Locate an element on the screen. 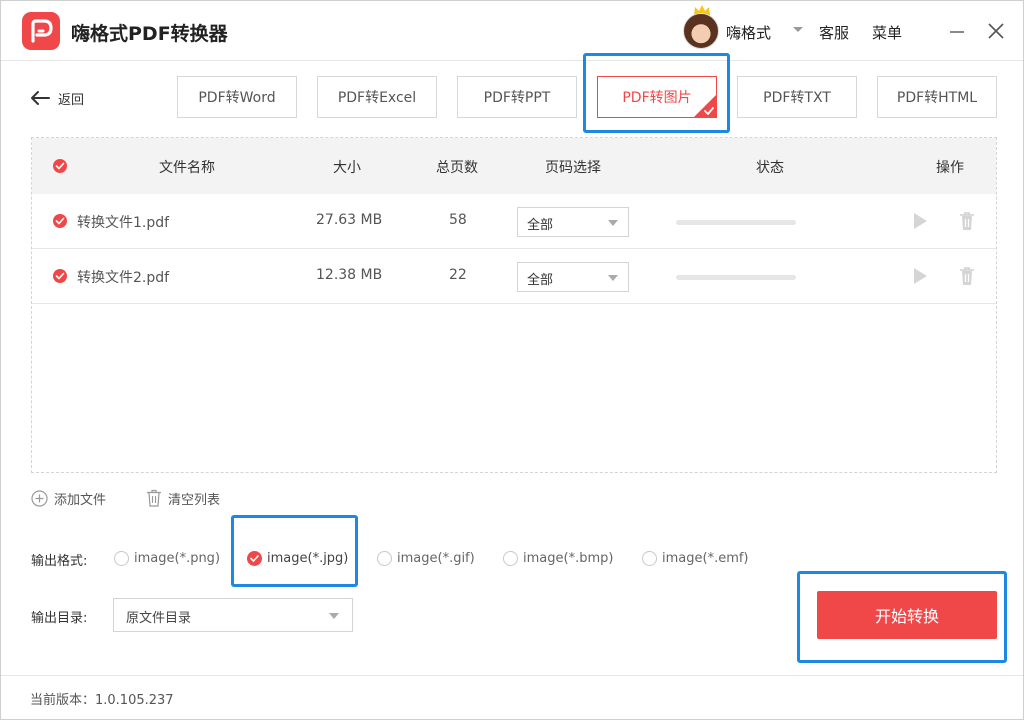 The width and height of the screenshot is (1024, 720). output-dir-label: 输出目录: is located at coordinates (59, 618).